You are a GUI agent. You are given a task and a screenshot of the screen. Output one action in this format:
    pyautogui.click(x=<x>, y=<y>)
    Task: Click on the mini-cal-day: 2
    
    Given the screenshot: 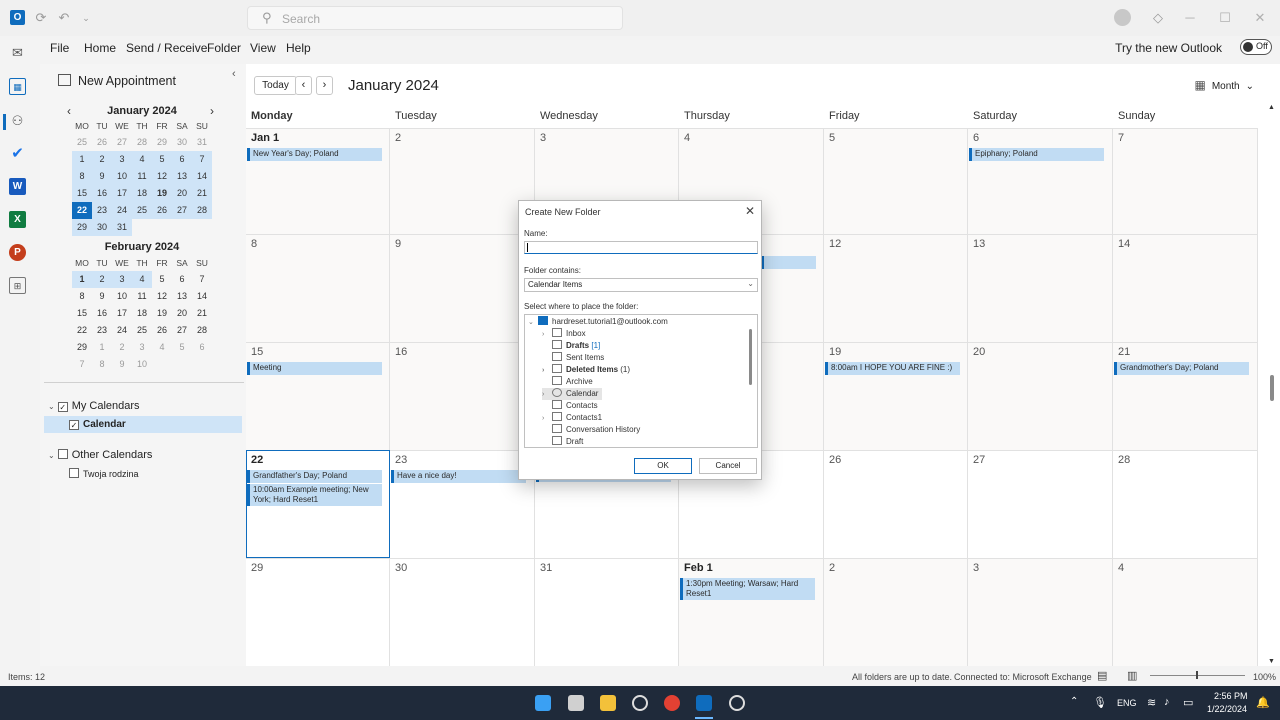 What is the action you would take?
    pyautogui.click(x=122, y=347)
    